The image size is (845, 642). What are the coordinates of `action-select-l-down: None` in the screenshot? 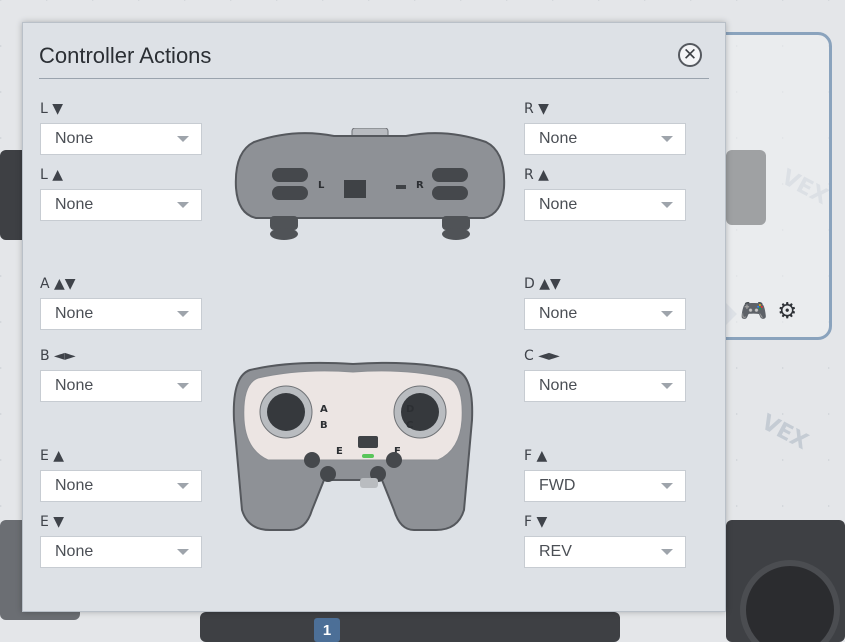 It's located at (121, 139).